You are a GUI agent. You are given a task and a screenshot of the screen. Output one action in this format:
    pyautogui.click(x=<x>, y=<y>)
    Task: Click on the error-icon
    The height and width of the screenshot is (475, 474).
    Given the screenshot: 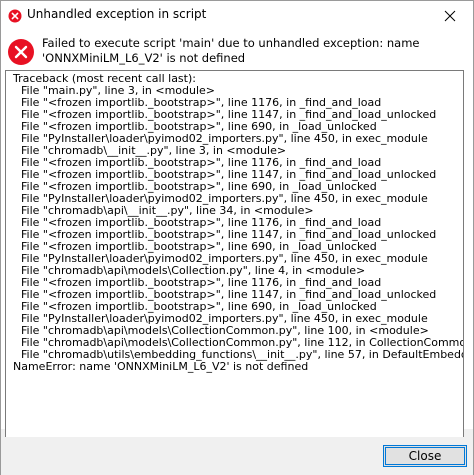 What is the action you would take?
    pyautogui.click(x=21, y=52)
    